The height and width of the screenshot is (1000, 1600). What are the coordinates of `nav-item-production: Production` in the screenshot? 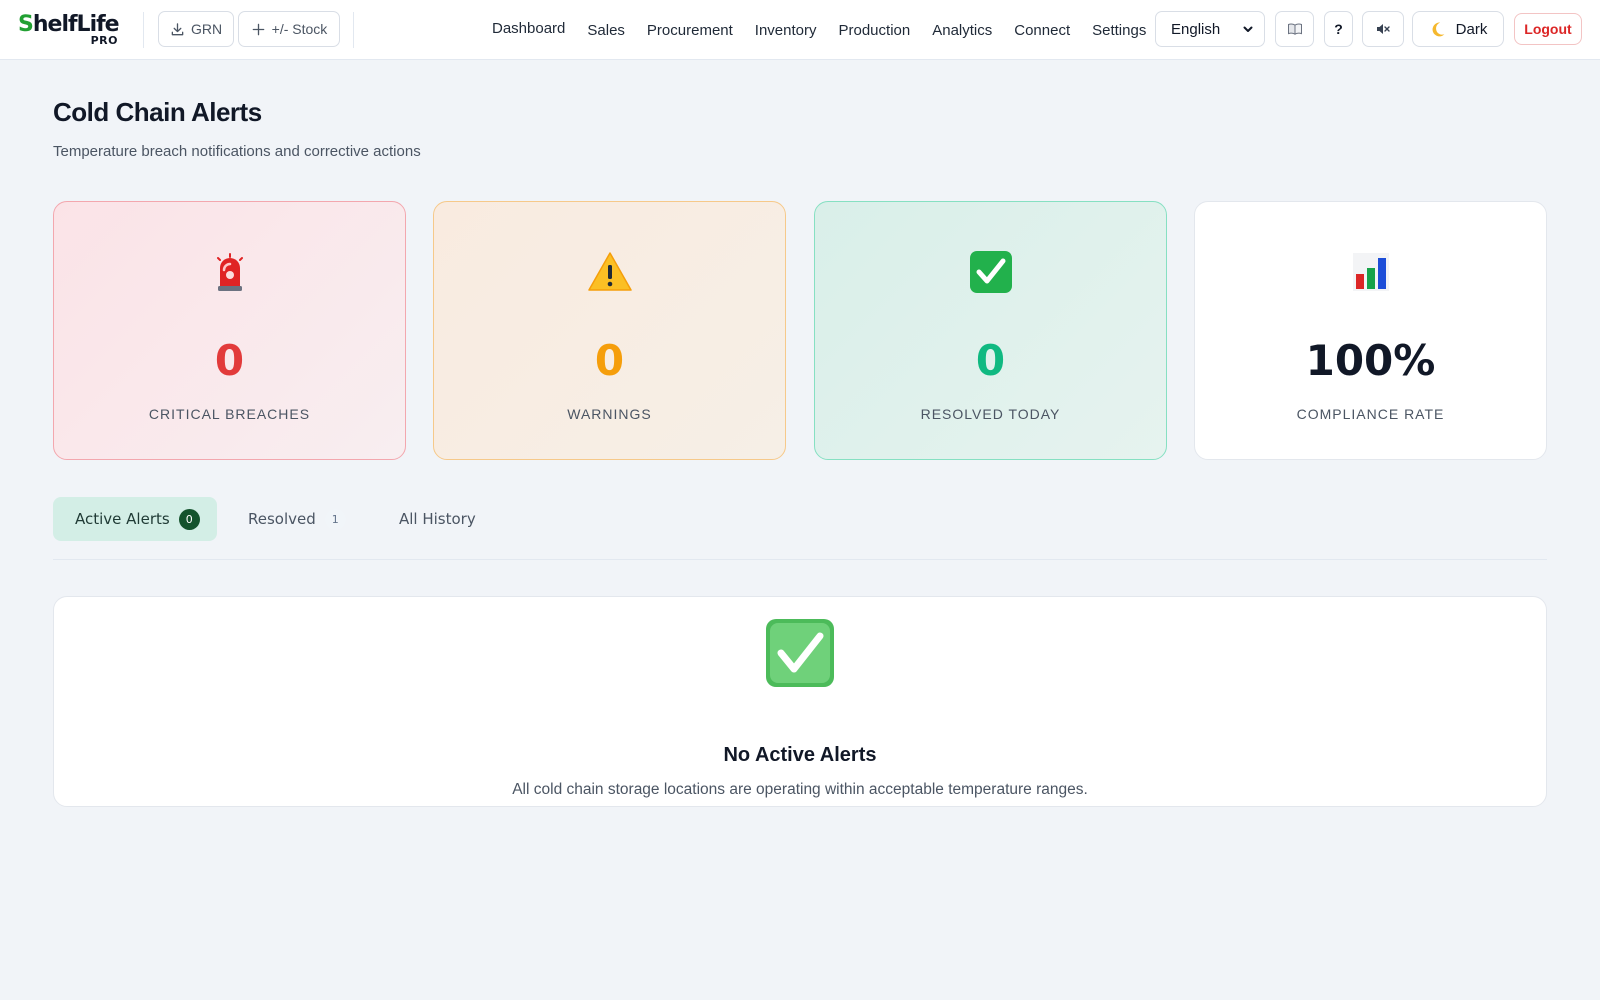 It's located at (875, 30).